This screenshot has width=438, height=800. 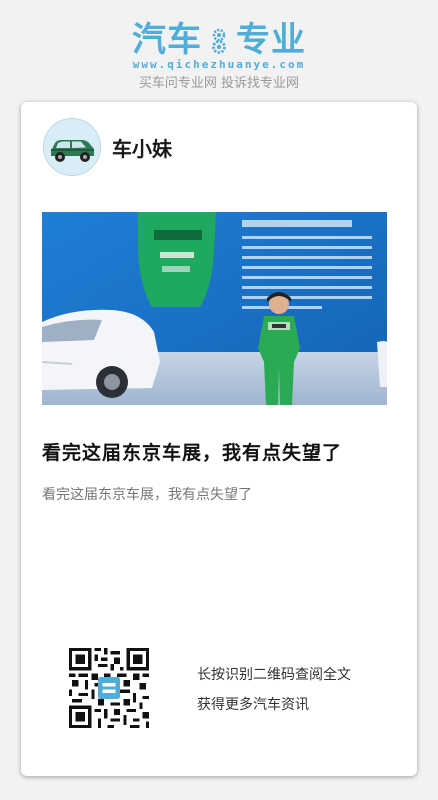 What do you see at coordinates (142, 147) in the screenshot?
I see `author-name: 车小妹` at bounding box center [142, 147].